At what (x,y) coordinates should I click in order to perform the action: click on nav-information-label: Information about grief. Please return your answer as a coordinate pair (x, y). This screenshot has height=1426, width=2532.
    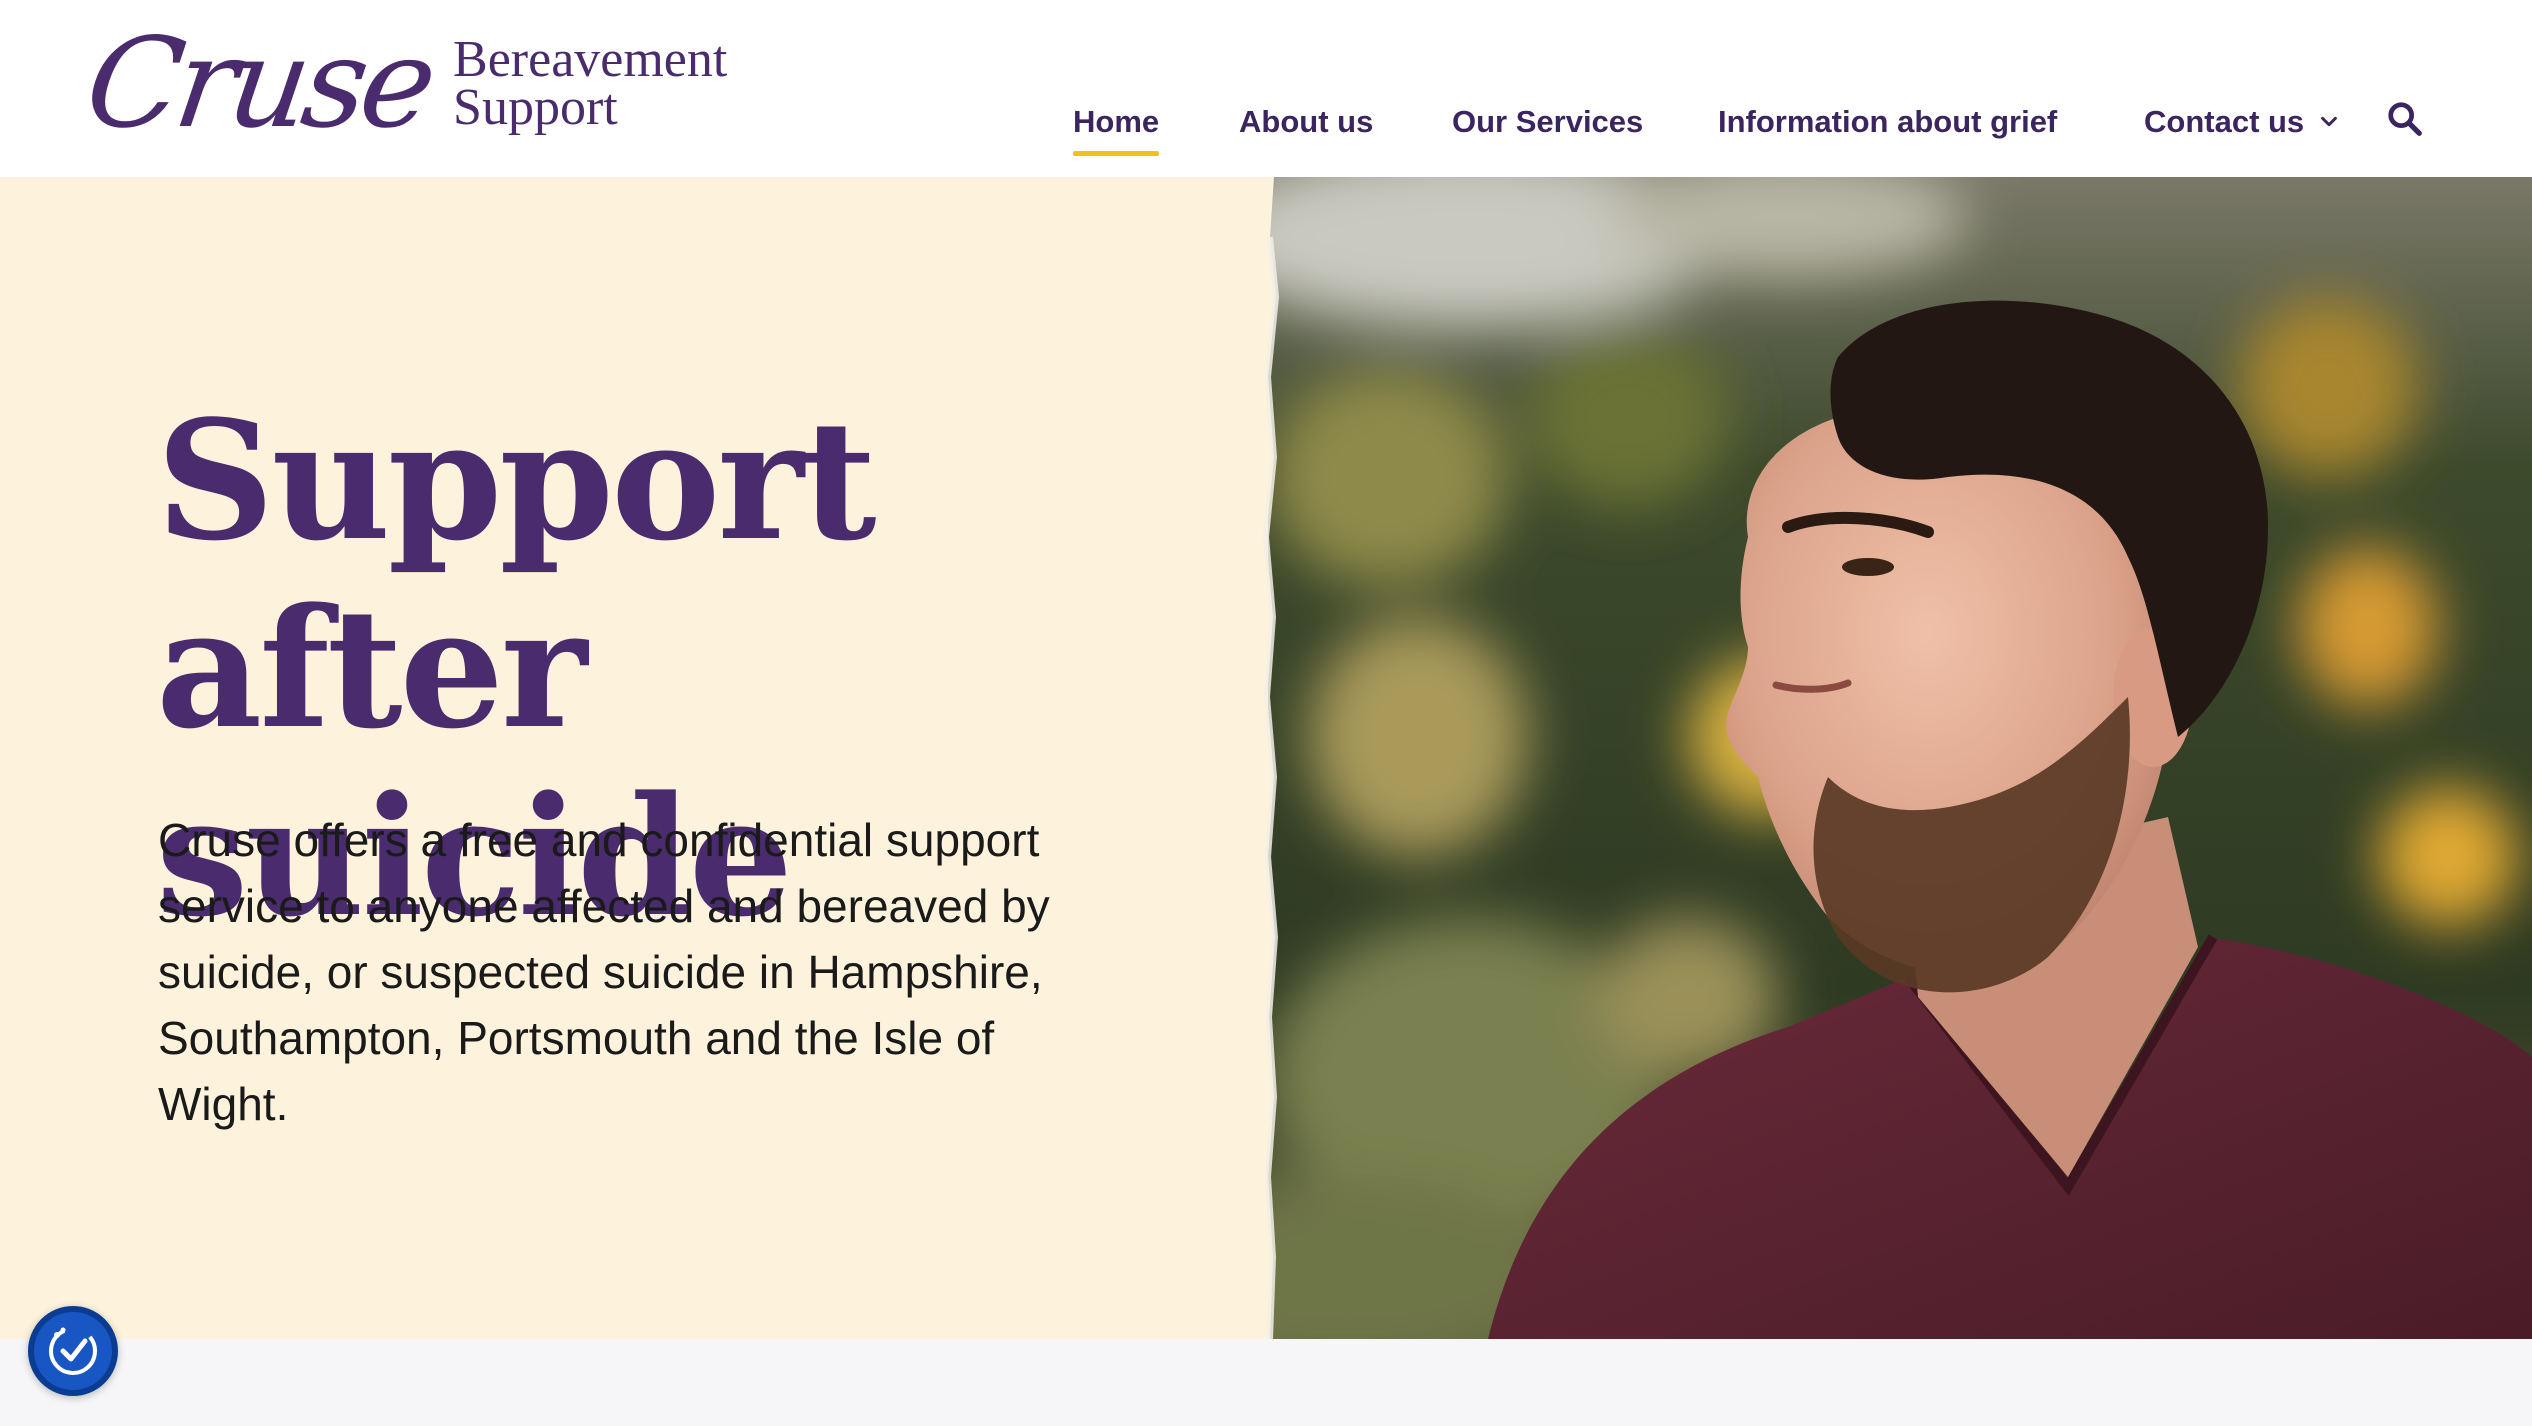
    Looking at the image, I should click on (1888, 121).